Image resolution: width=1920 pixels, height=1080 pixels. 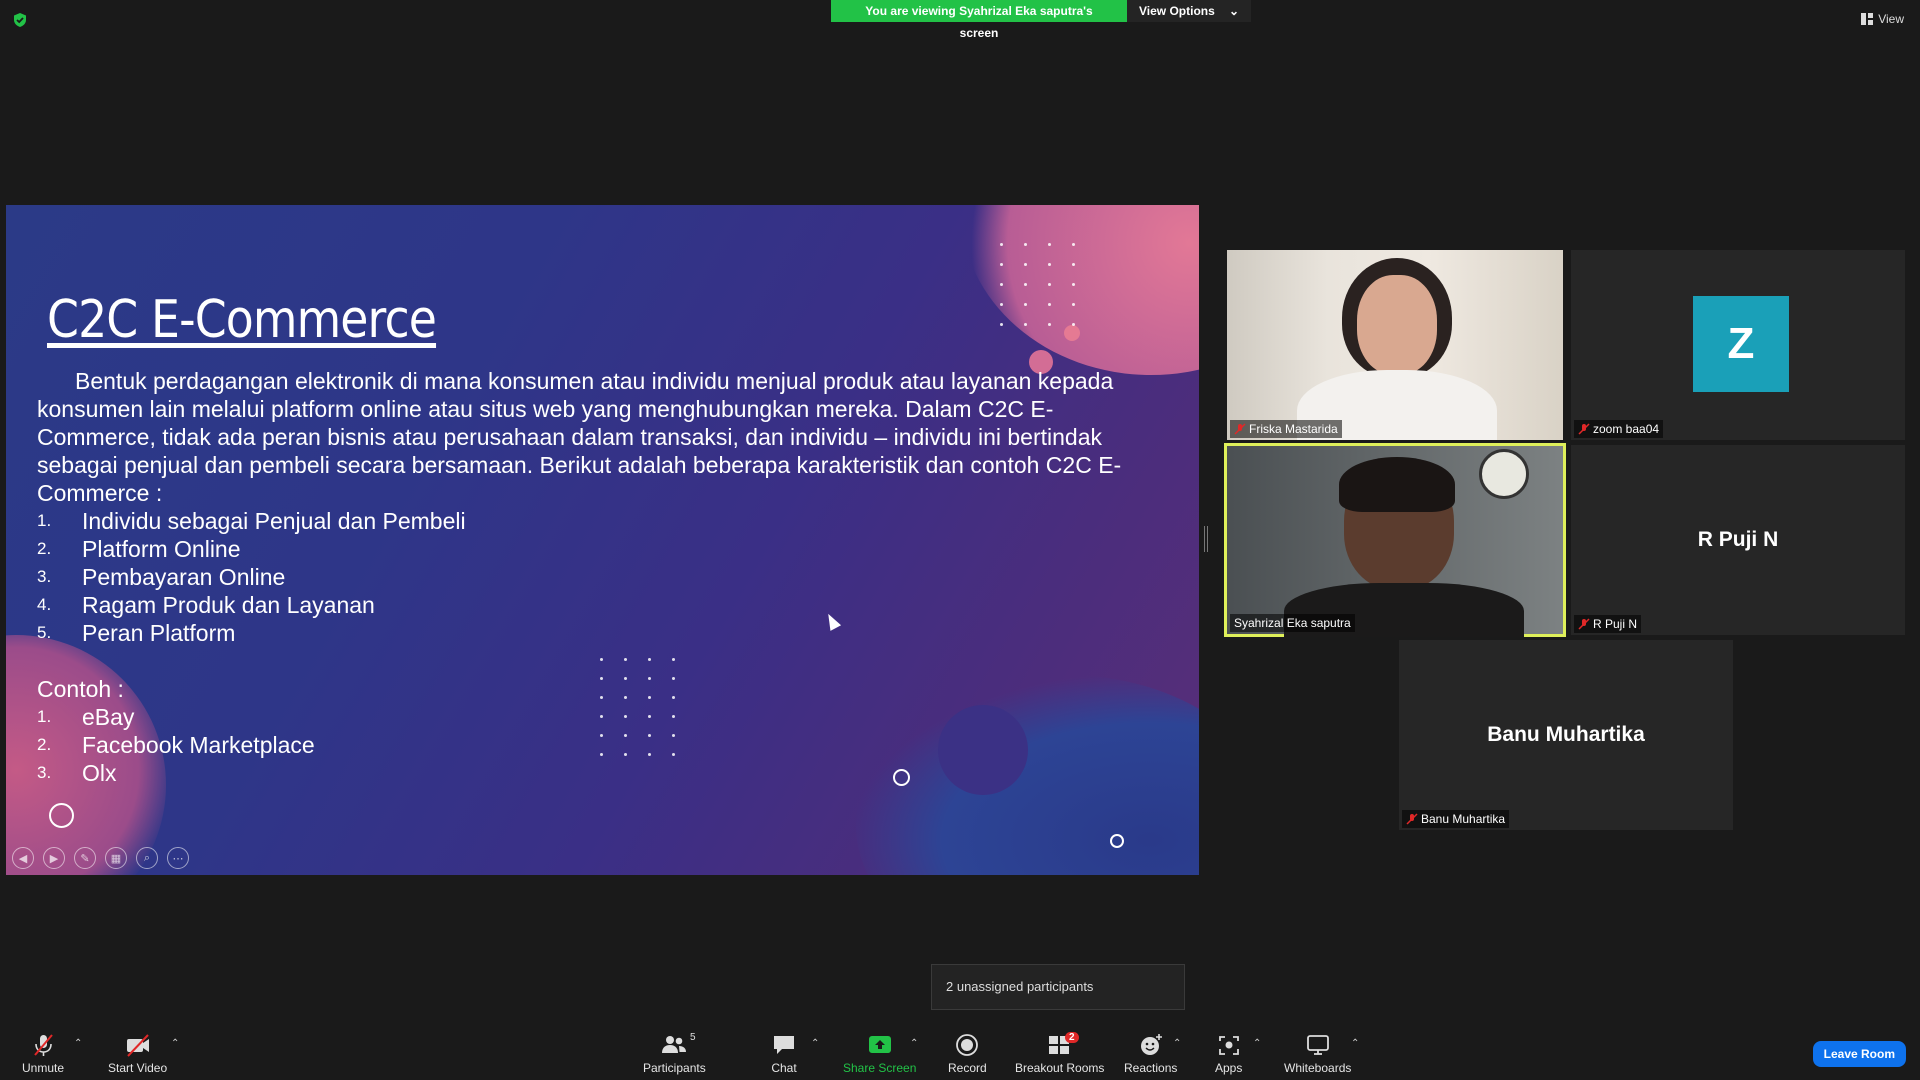 I want to click on video-tile-r-puji-n: R Puji N R Puji N, so click(x=1738, y=540).